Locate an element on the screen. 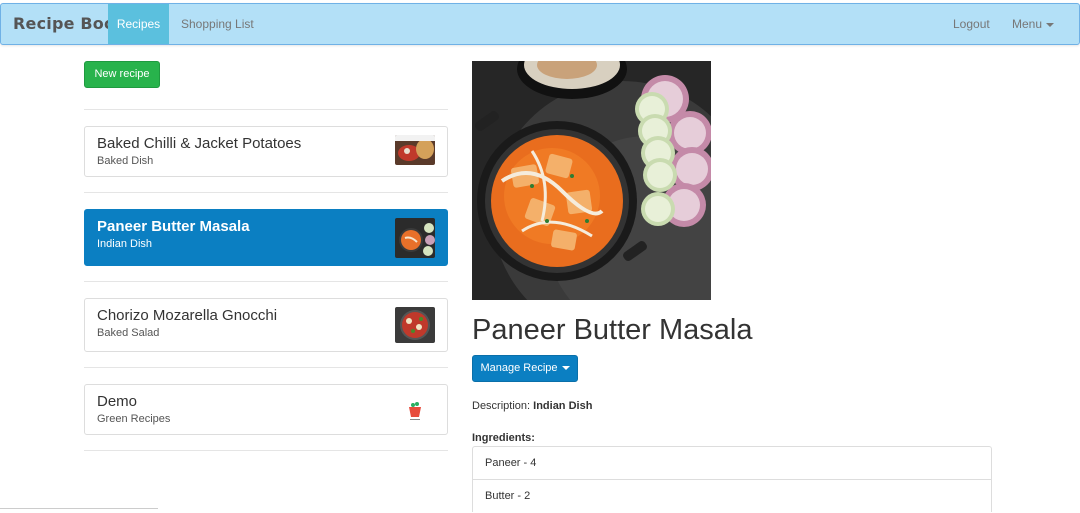 The height and width of the screenshot is (513, 1080). description-label: Description: is located at coordinates (501, 406).